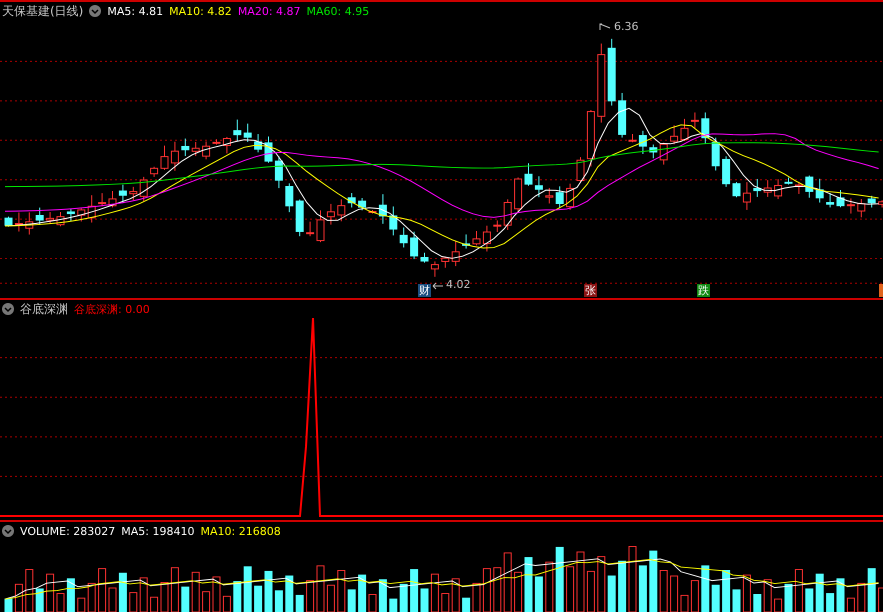 The height and width of the screenshot is (612, 883). I want to click on ma-value: MA20: 4.87, so click(269, 11).